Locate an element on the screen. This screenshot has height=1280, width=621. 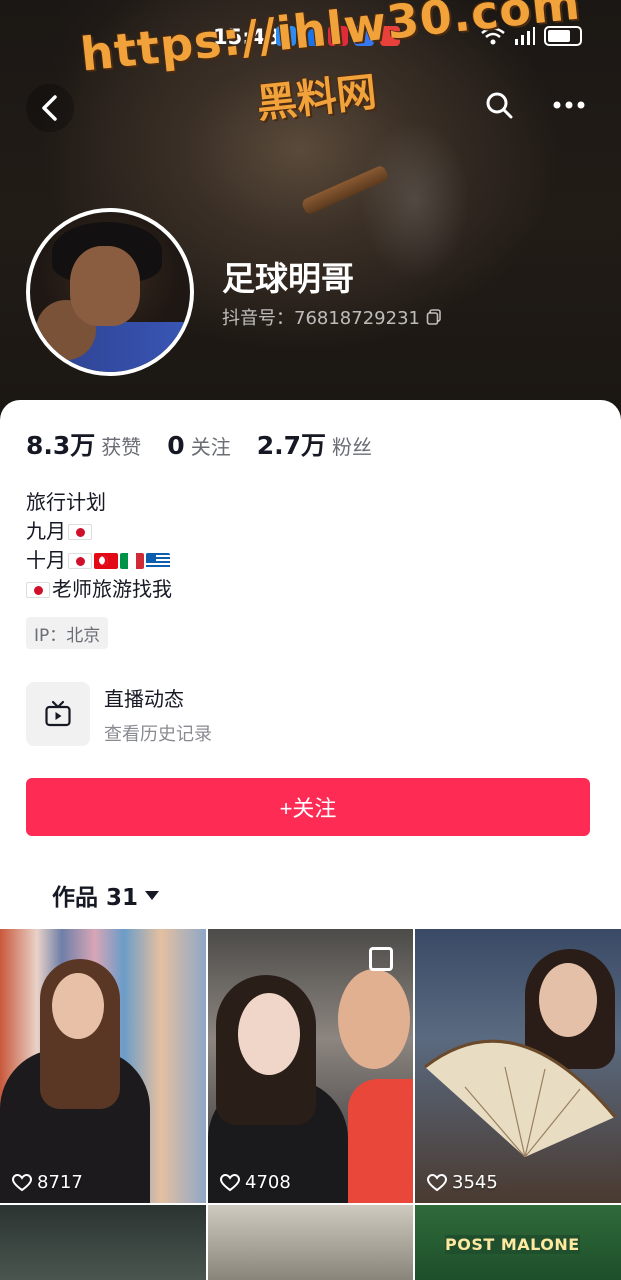
live-history-entry: 直播动态 查看历史记录 is located at coordinates (119, 714).